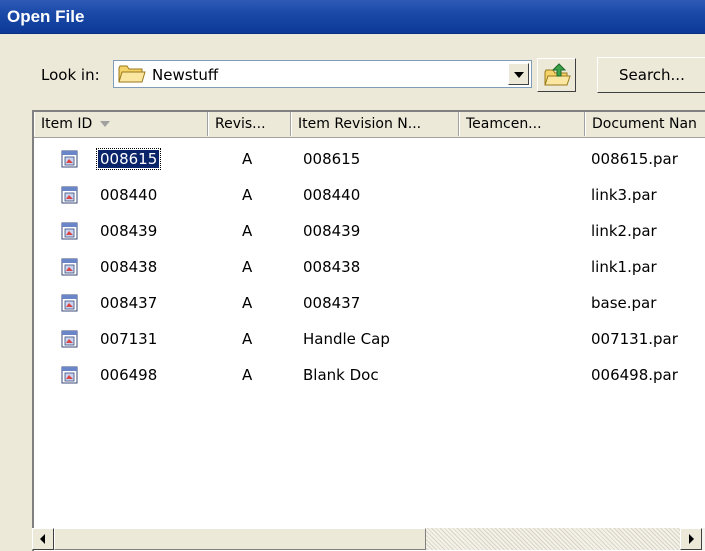 Image resolution: width=705 pixels, height=551 pixels. Describe the element at coordinates (185, 75) in the screenshot. I see `look-in-value: Newstuff` at that location.